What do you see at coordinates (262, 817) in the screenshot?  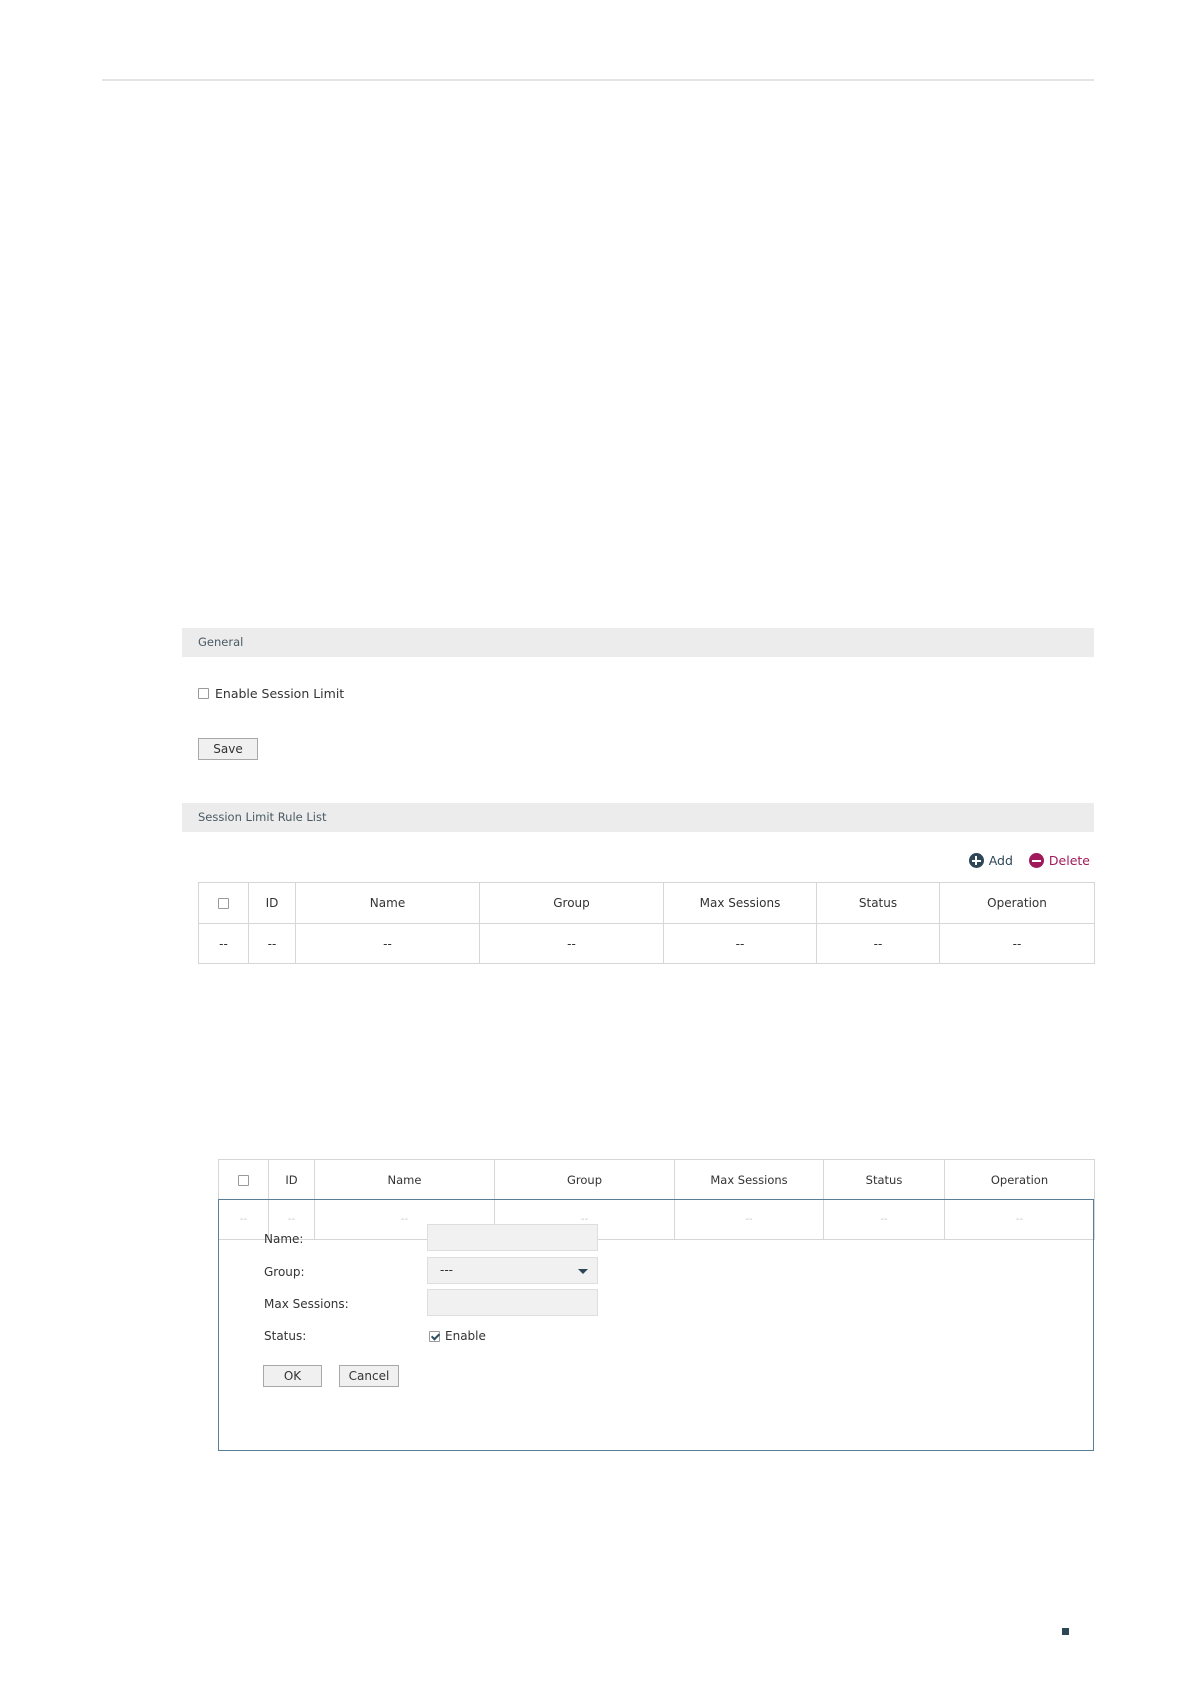 I see `section-rule-list-title: Session Limit Rule List` at bounding box center [262, 817].